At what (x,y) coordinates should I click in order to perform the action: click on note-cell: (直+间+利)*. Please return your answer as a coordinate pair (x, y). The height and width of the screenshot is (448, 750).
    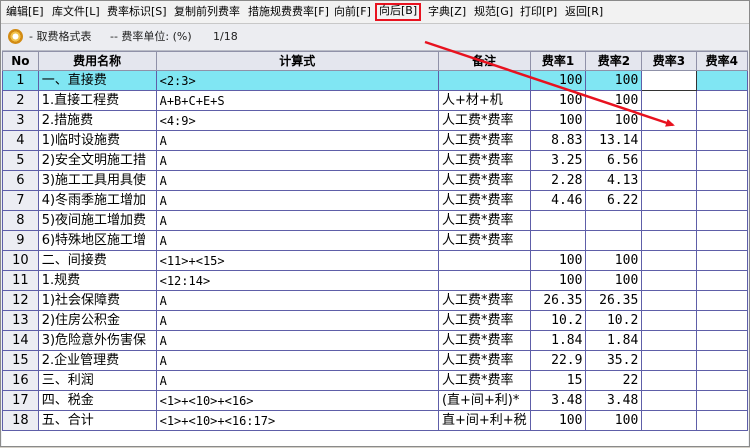
    Looking at the image, I should click on (484, 400).